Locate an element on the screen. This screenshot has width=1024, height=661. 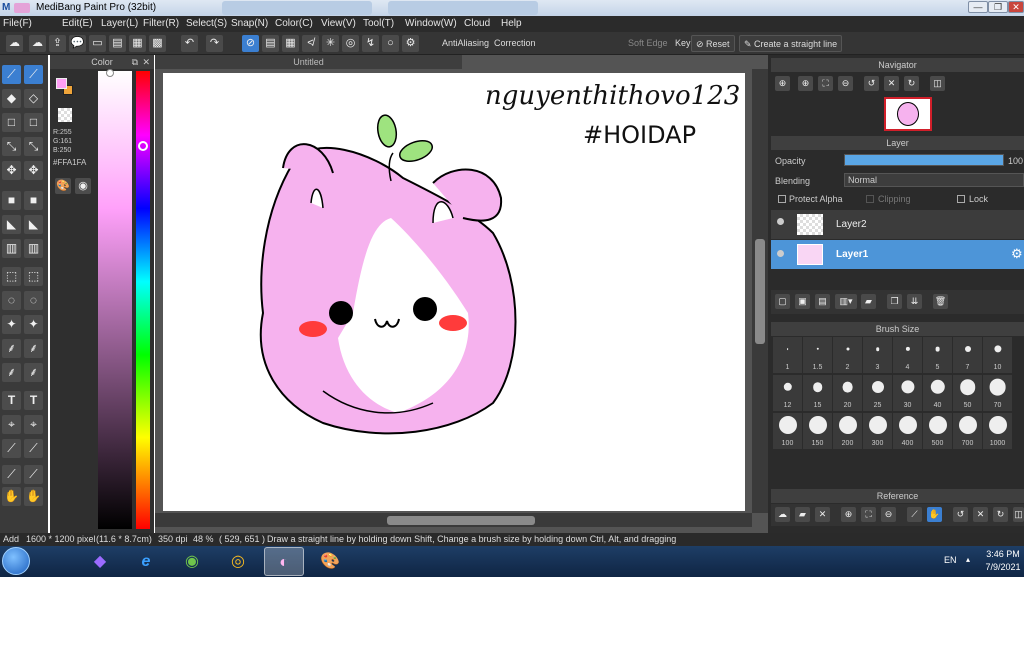
page-icon: ▤ is located at coordinates (117, 43).